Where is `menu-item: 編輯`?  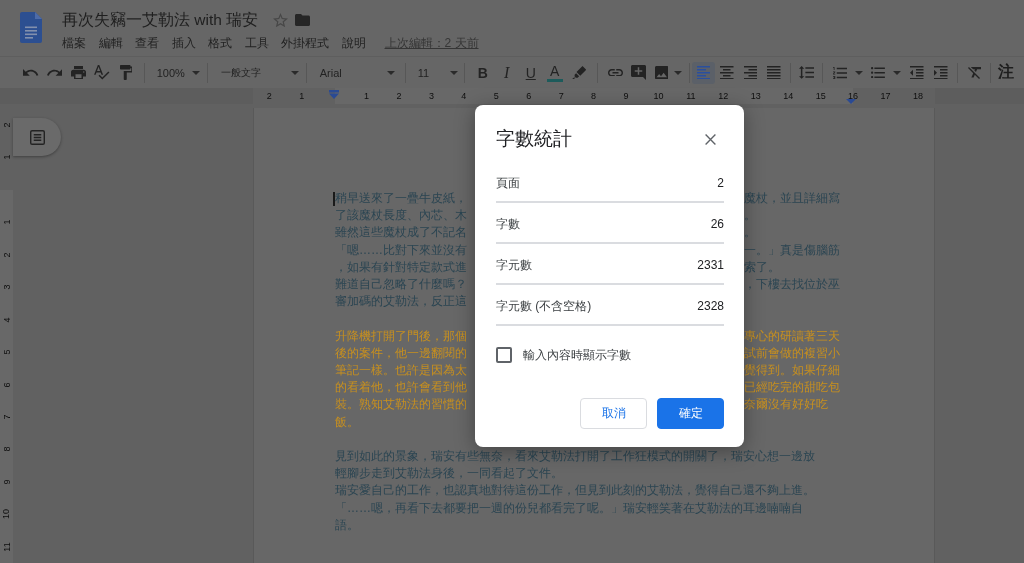 menu-item: 編輯 is located at coordinates (110, 43).